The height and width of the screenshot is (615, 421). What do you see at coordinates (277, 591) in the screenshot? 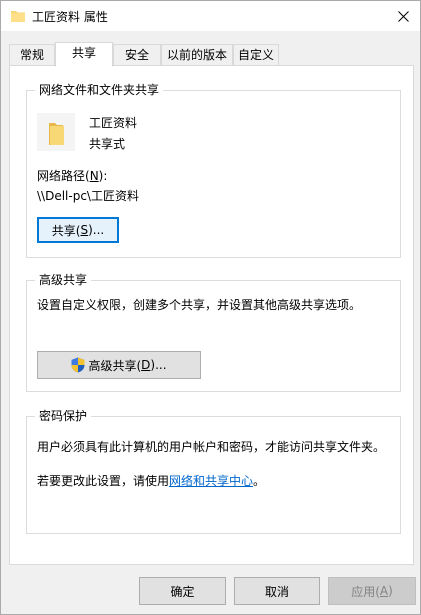
I see `cancel-button: 取消` at bounding box center [277, 591].